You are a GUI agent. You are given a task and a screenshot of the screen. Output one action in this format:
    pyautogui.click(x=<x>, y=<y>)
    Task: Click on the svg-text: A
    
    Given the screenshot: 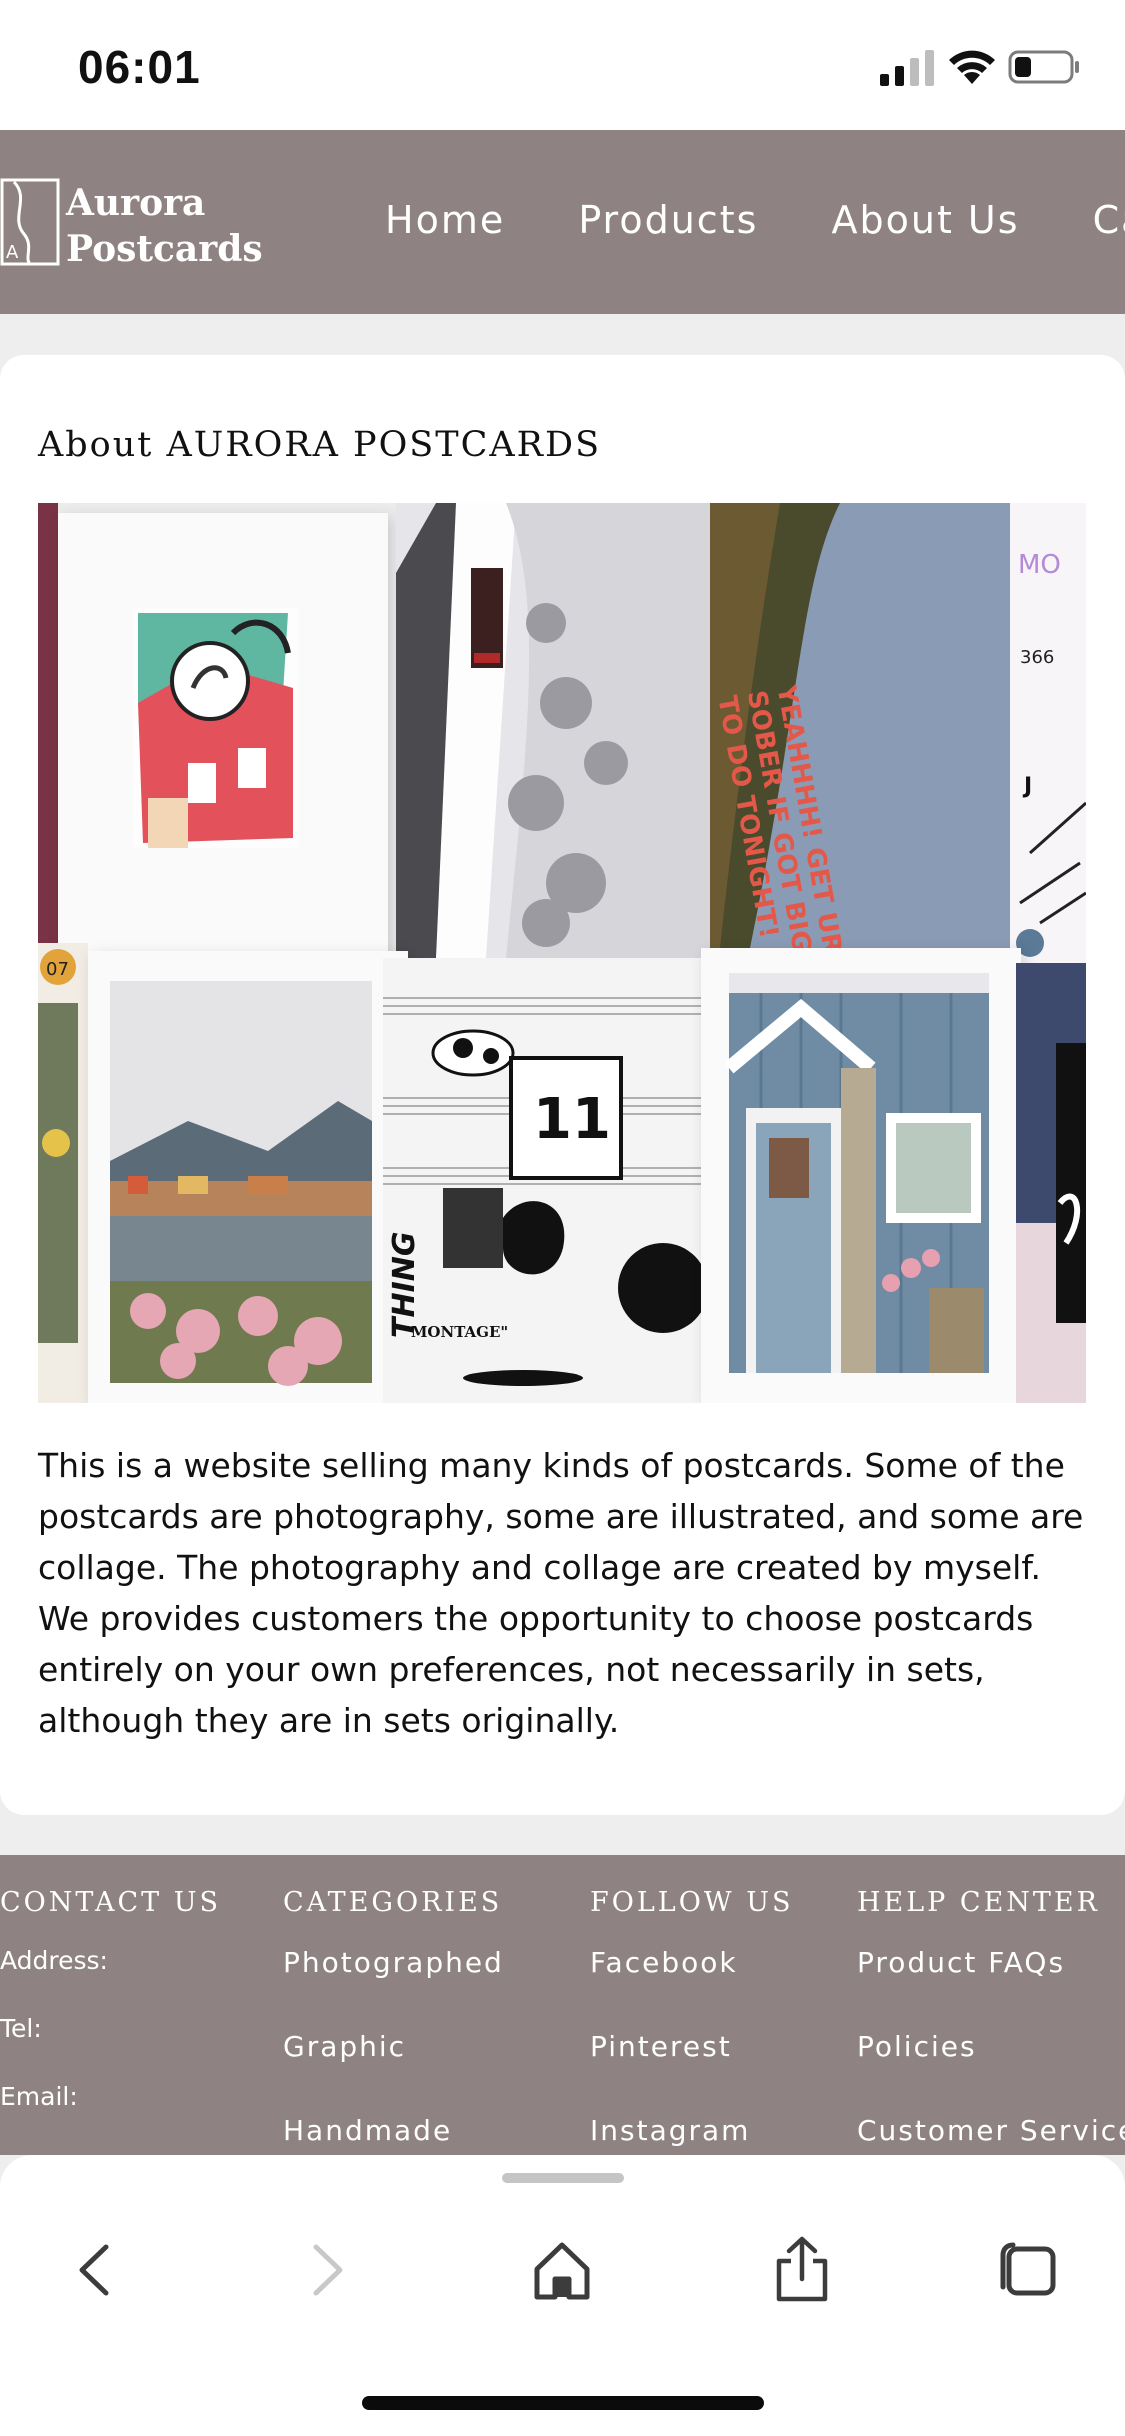 What is the action you would take?
    pyautogui.click(x=12, y=252)
    